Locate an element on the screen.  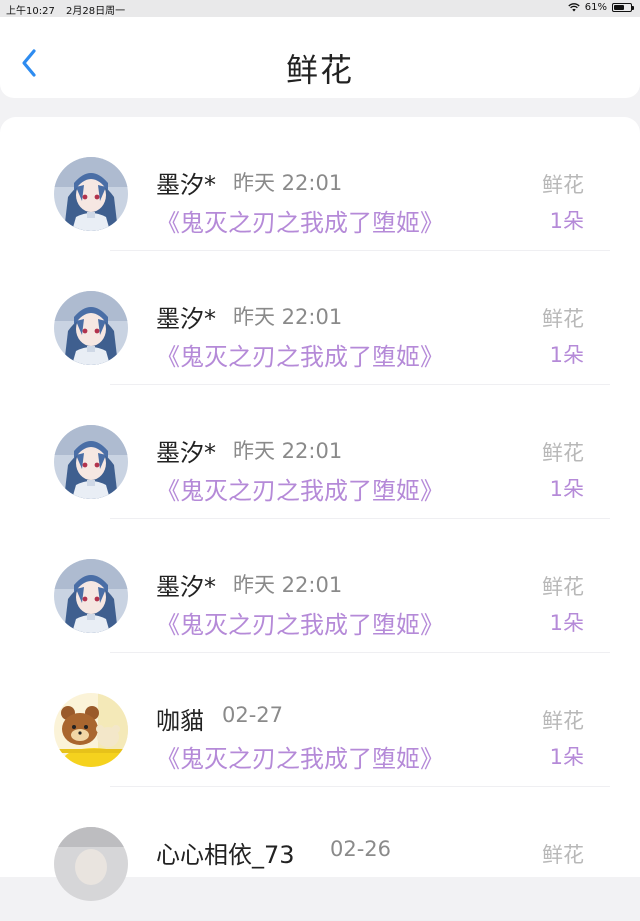
page-title: 鲜花 is located at coordinates (319, 70).